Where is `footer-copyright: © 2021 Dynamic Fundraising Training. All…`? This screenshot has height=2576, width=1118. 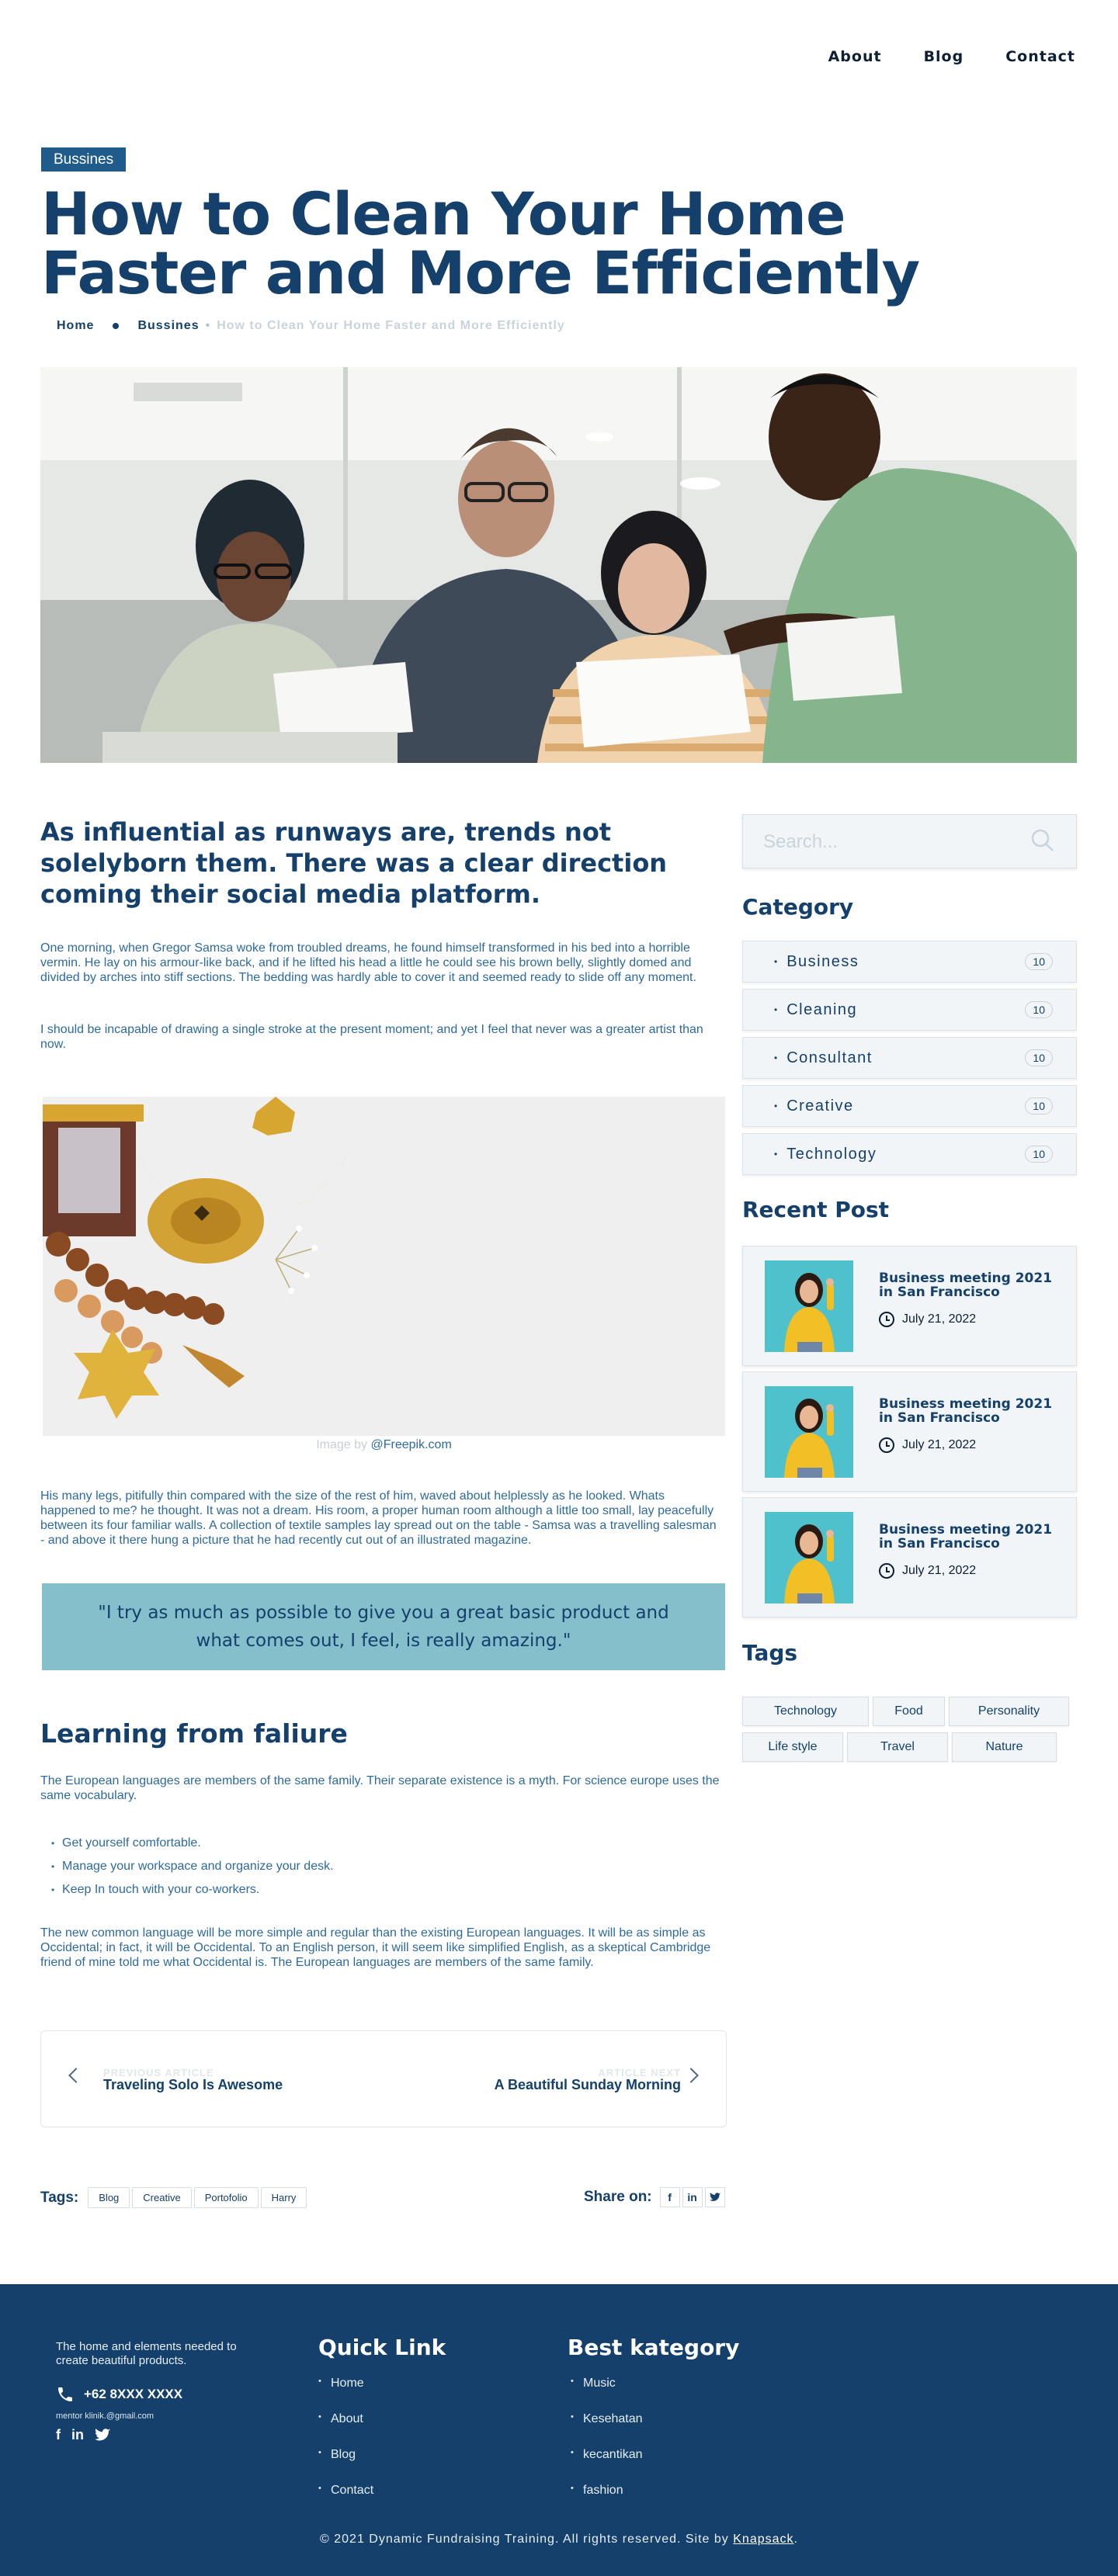 footer-copyright: © 2021 Dynamic Fundraising Training. All… is located at coordinates (559, 2540).